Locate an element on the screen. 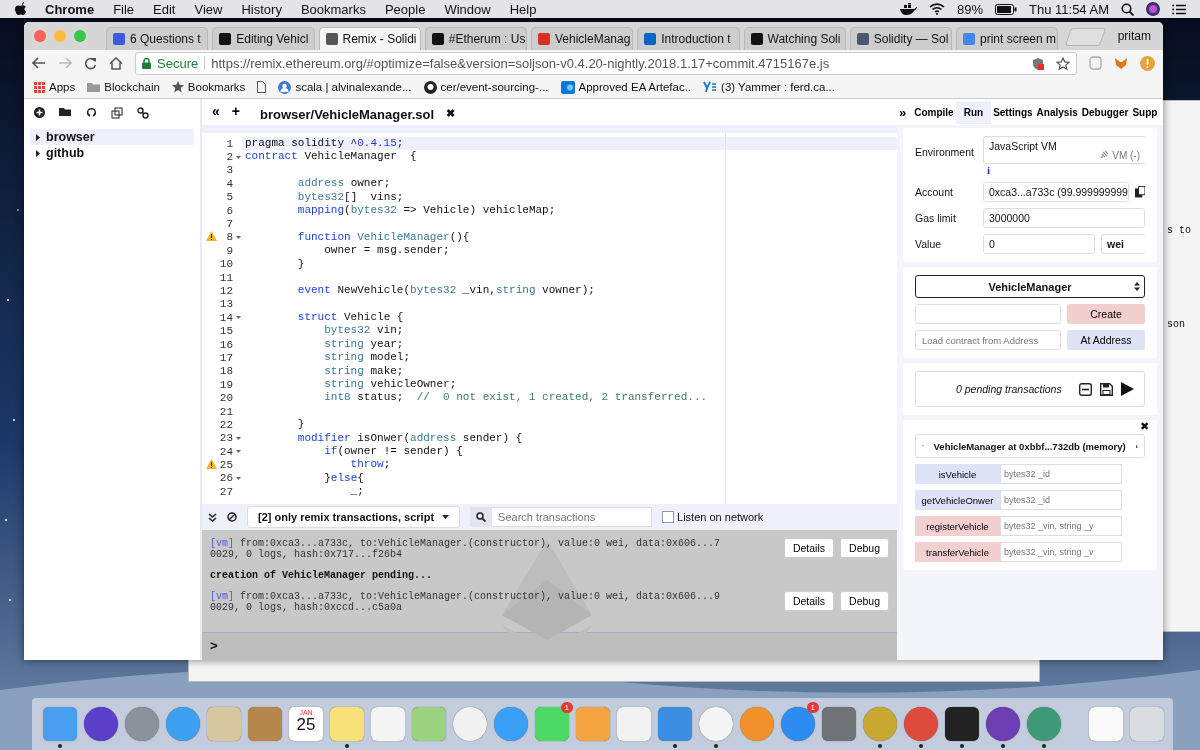  info-link: i is located at coordinates (1064, 170).